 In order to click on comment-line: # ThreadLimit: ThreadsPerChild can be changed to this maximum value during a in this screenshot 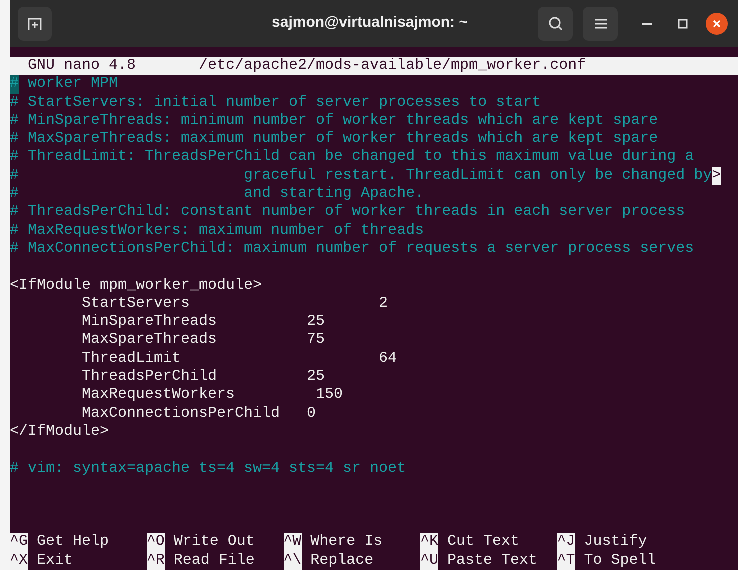, I will do `click(352, 157)`.